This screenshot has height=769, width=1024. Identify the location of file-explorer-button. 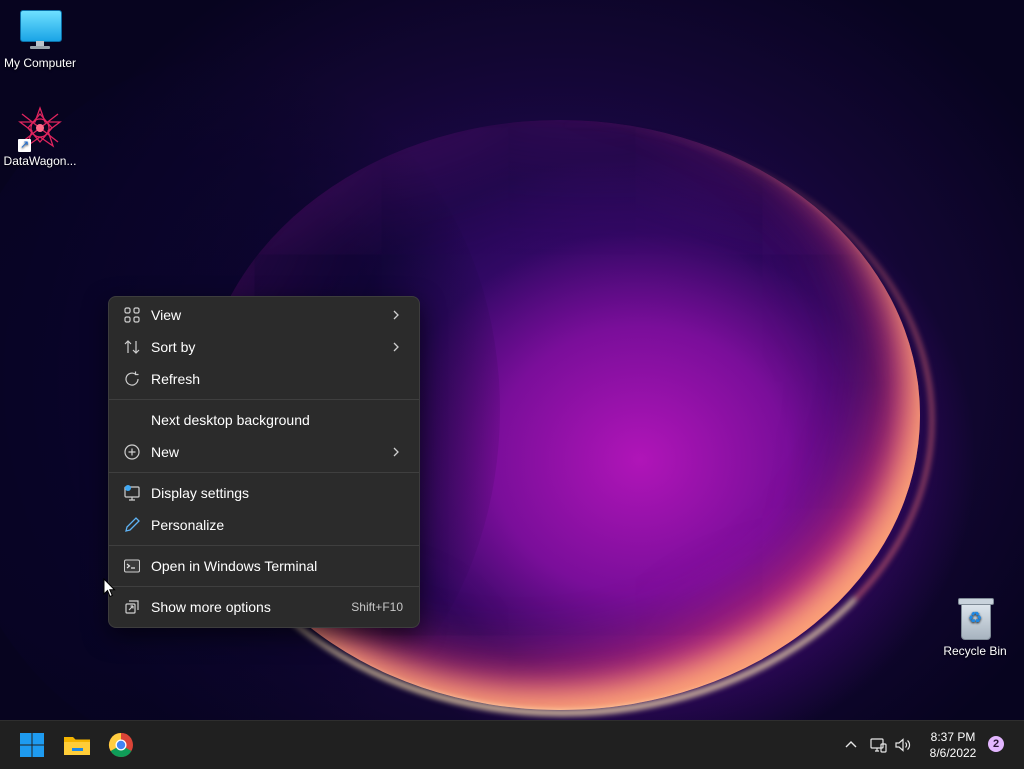
(77, 745).